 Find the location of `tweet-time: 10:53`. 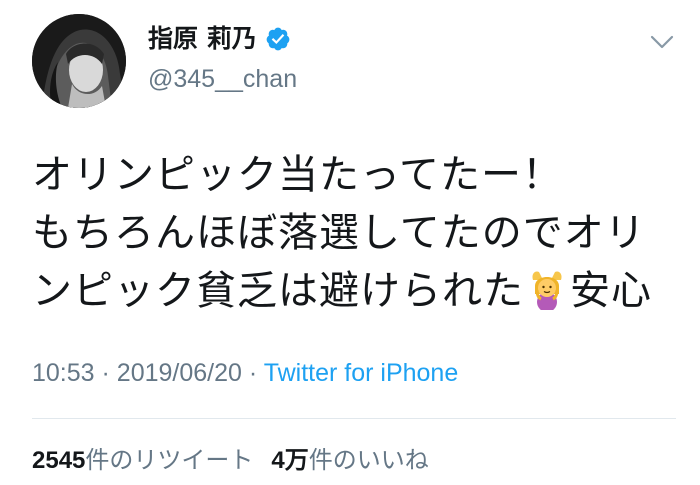

tweet-time: 10:53 is located at coordinates (63, 373).